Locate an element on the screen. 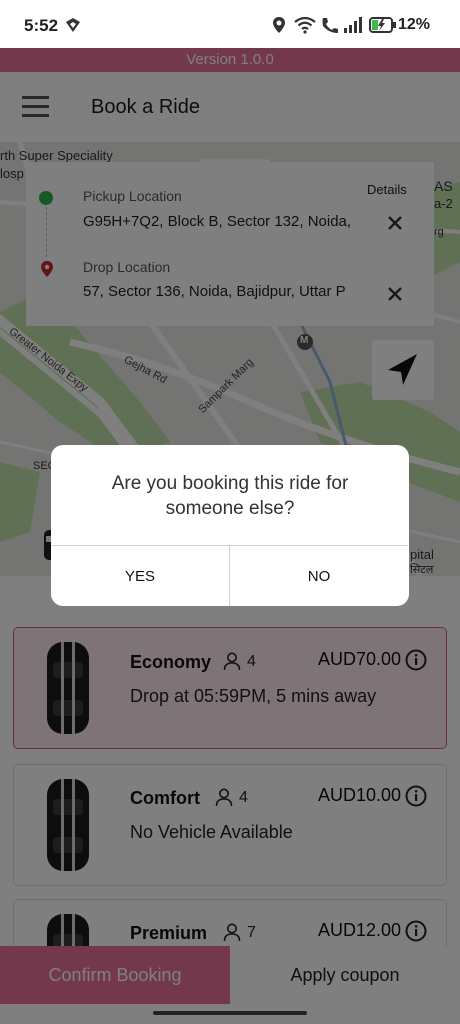 The image size is (460, 1024). wifi-icon is located at coordinates (305, 25).